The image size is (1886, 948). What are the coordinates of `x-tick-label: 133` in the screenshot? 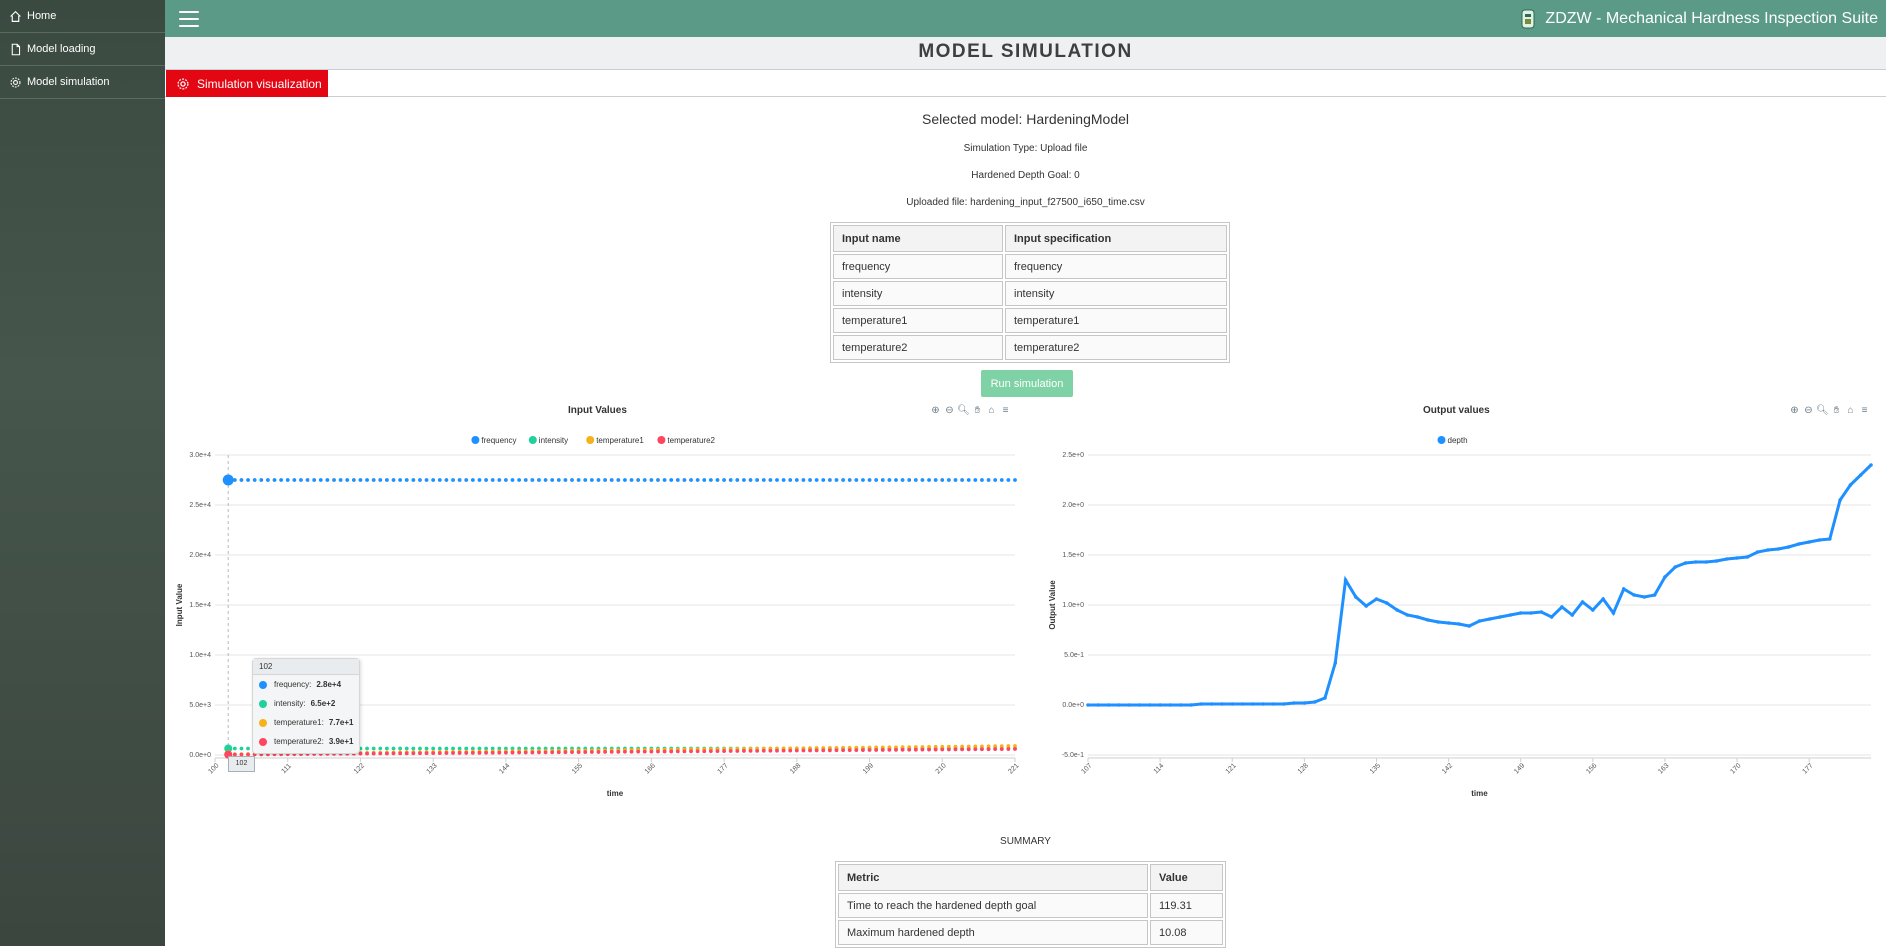 It's located at (432, 768).